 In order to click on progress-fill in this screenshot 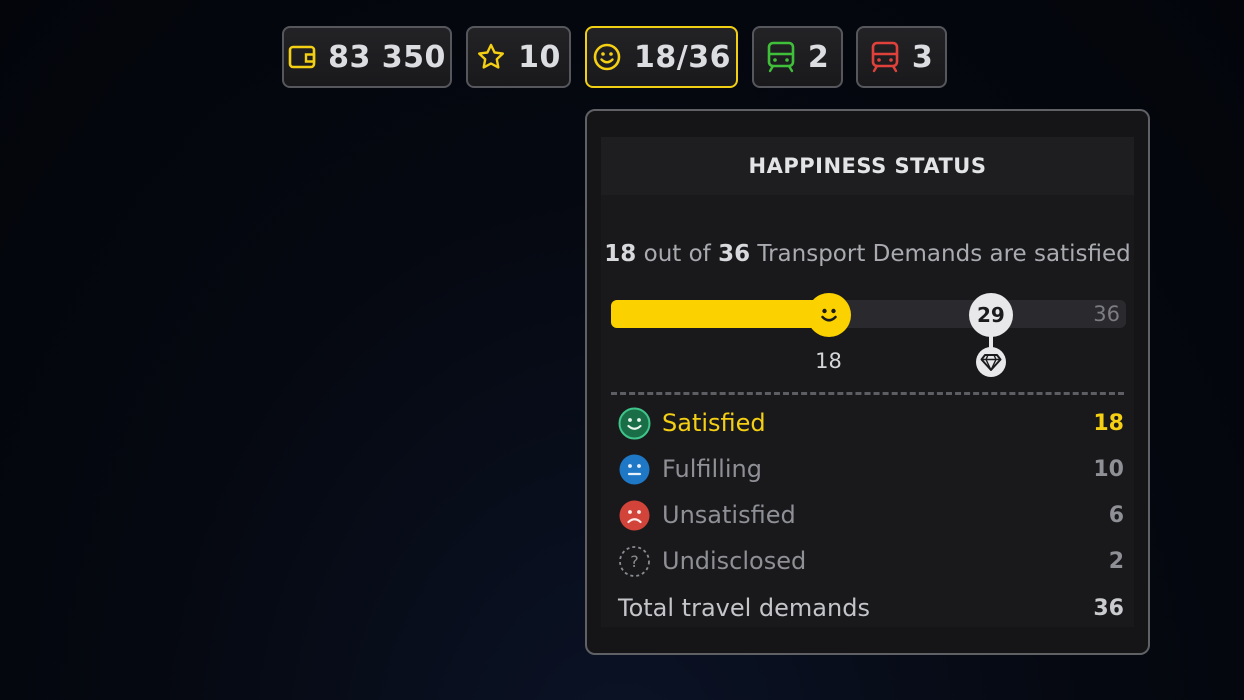, I will do `click(720, 314)`.